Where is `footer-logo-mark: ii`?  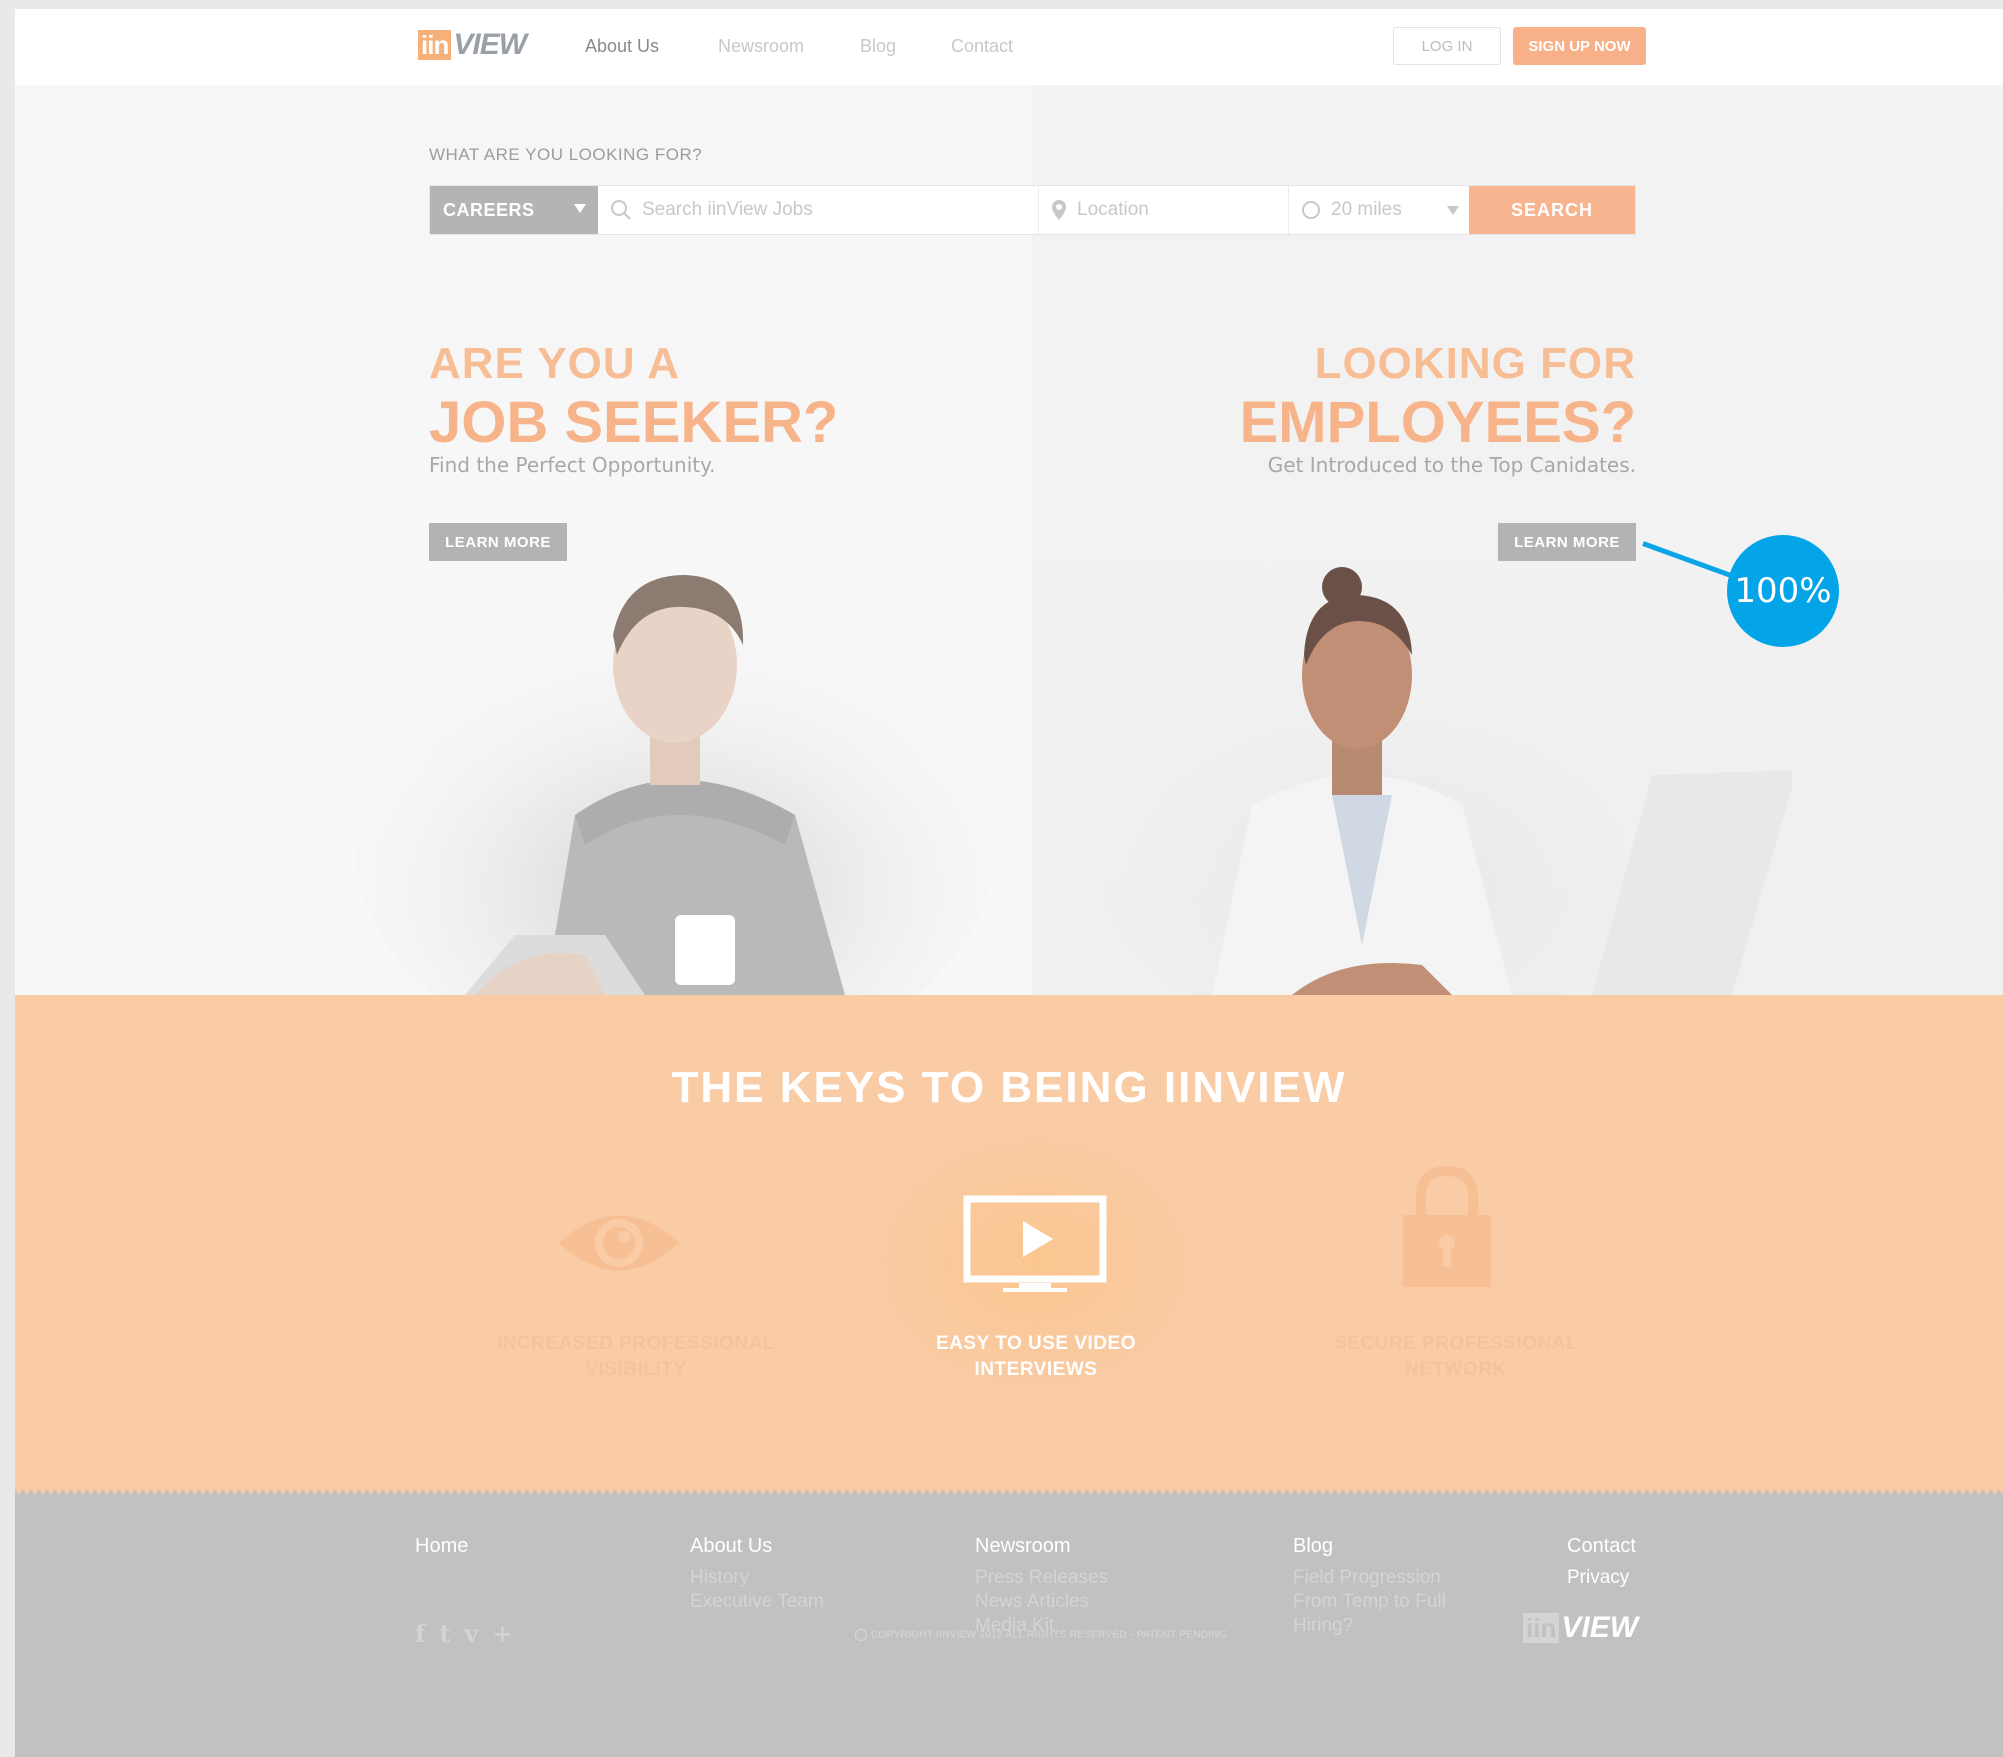 footer-logo-mark: ii is located at coordinates (1533, 1628).